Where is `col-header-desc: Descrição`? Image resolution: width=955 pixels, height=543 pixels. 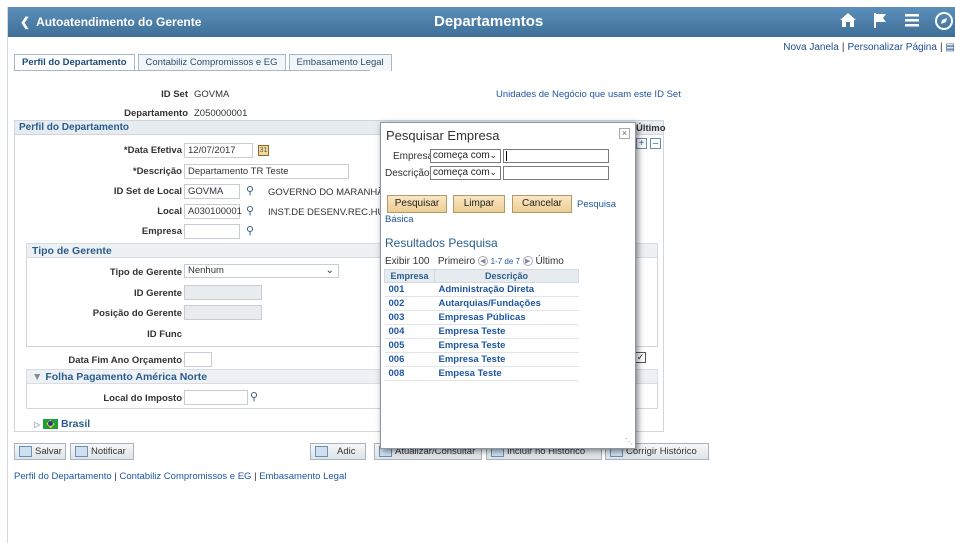 col-header-desc: Descrição is located at coordinates (506, 276).